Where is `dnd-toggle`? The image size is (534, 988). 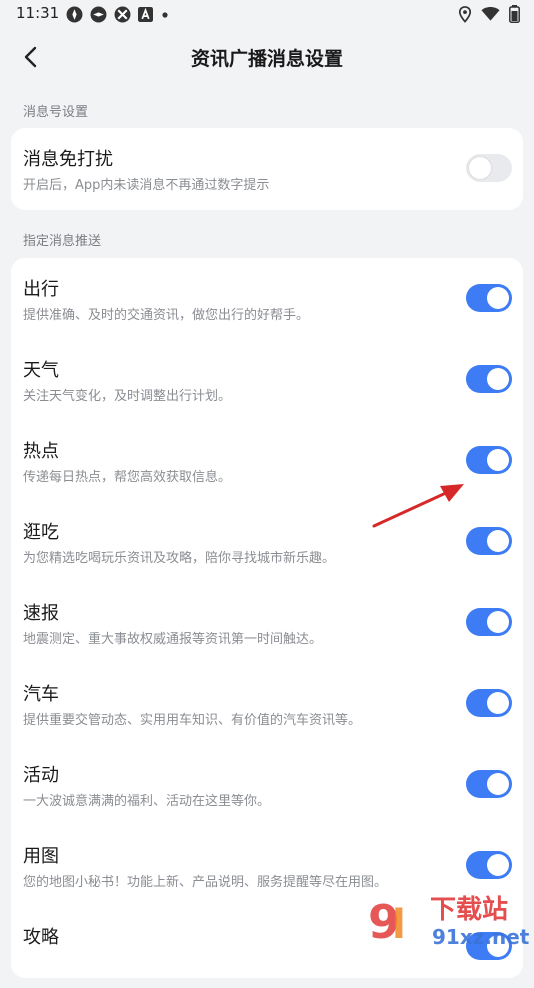 dnd-toggle is located at coordinates (489, 168).